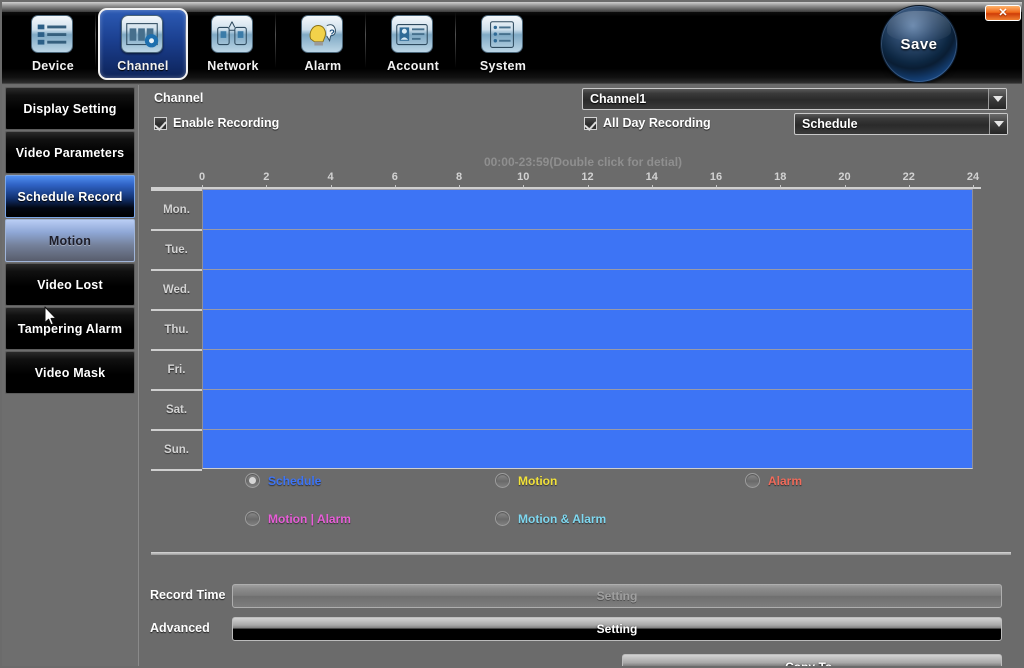 This screenshot has width=1024, height=668. I want to click on ruler-tick-label: 20, so click(844, 177).